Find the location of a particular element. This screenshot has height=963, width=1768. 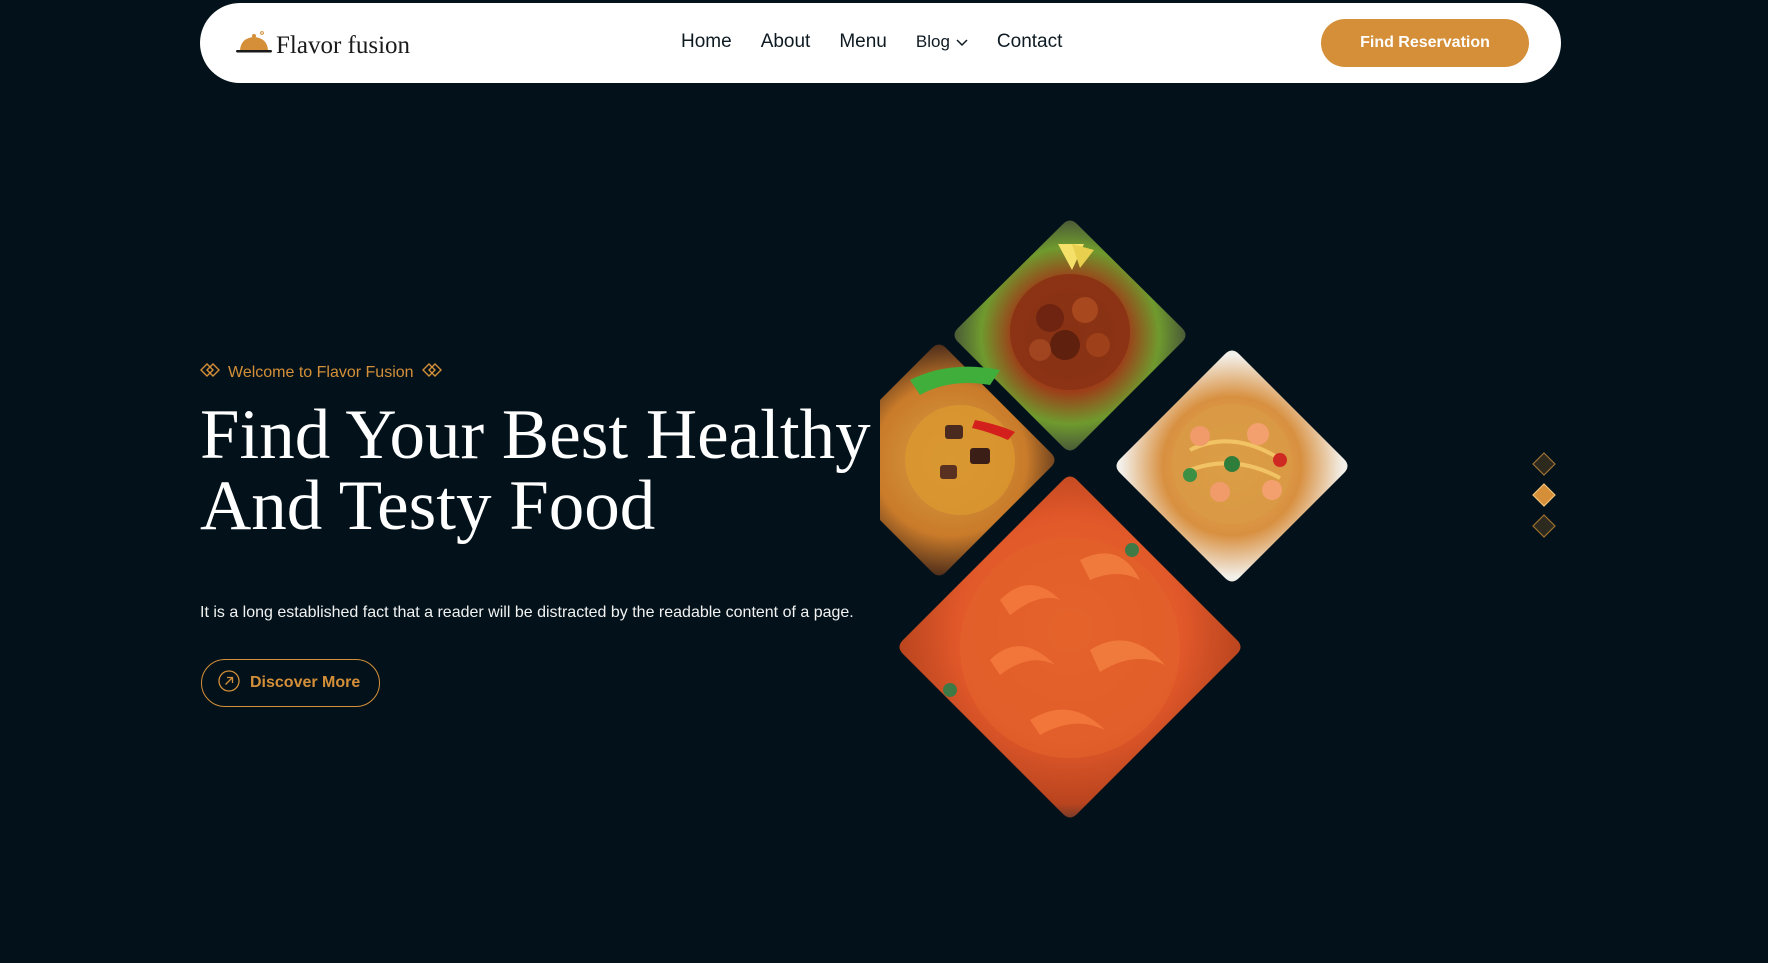

hero-eyebrow-text: Welcome to Flavor Fusion is located at coordinates (321, 372).